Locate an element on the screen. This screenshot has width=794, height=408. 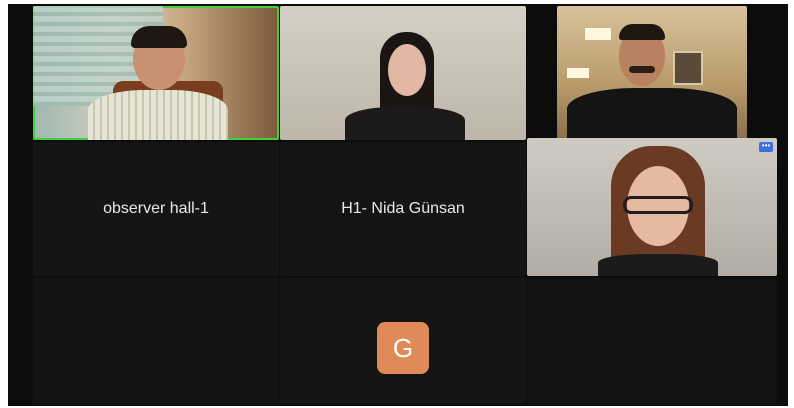
participant-name-tile-nida: H1- Nida Günsan is located at coordinates (403, 209).